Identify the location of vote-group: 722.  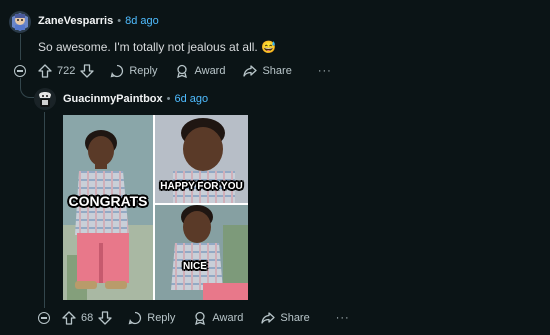
(66, 71).